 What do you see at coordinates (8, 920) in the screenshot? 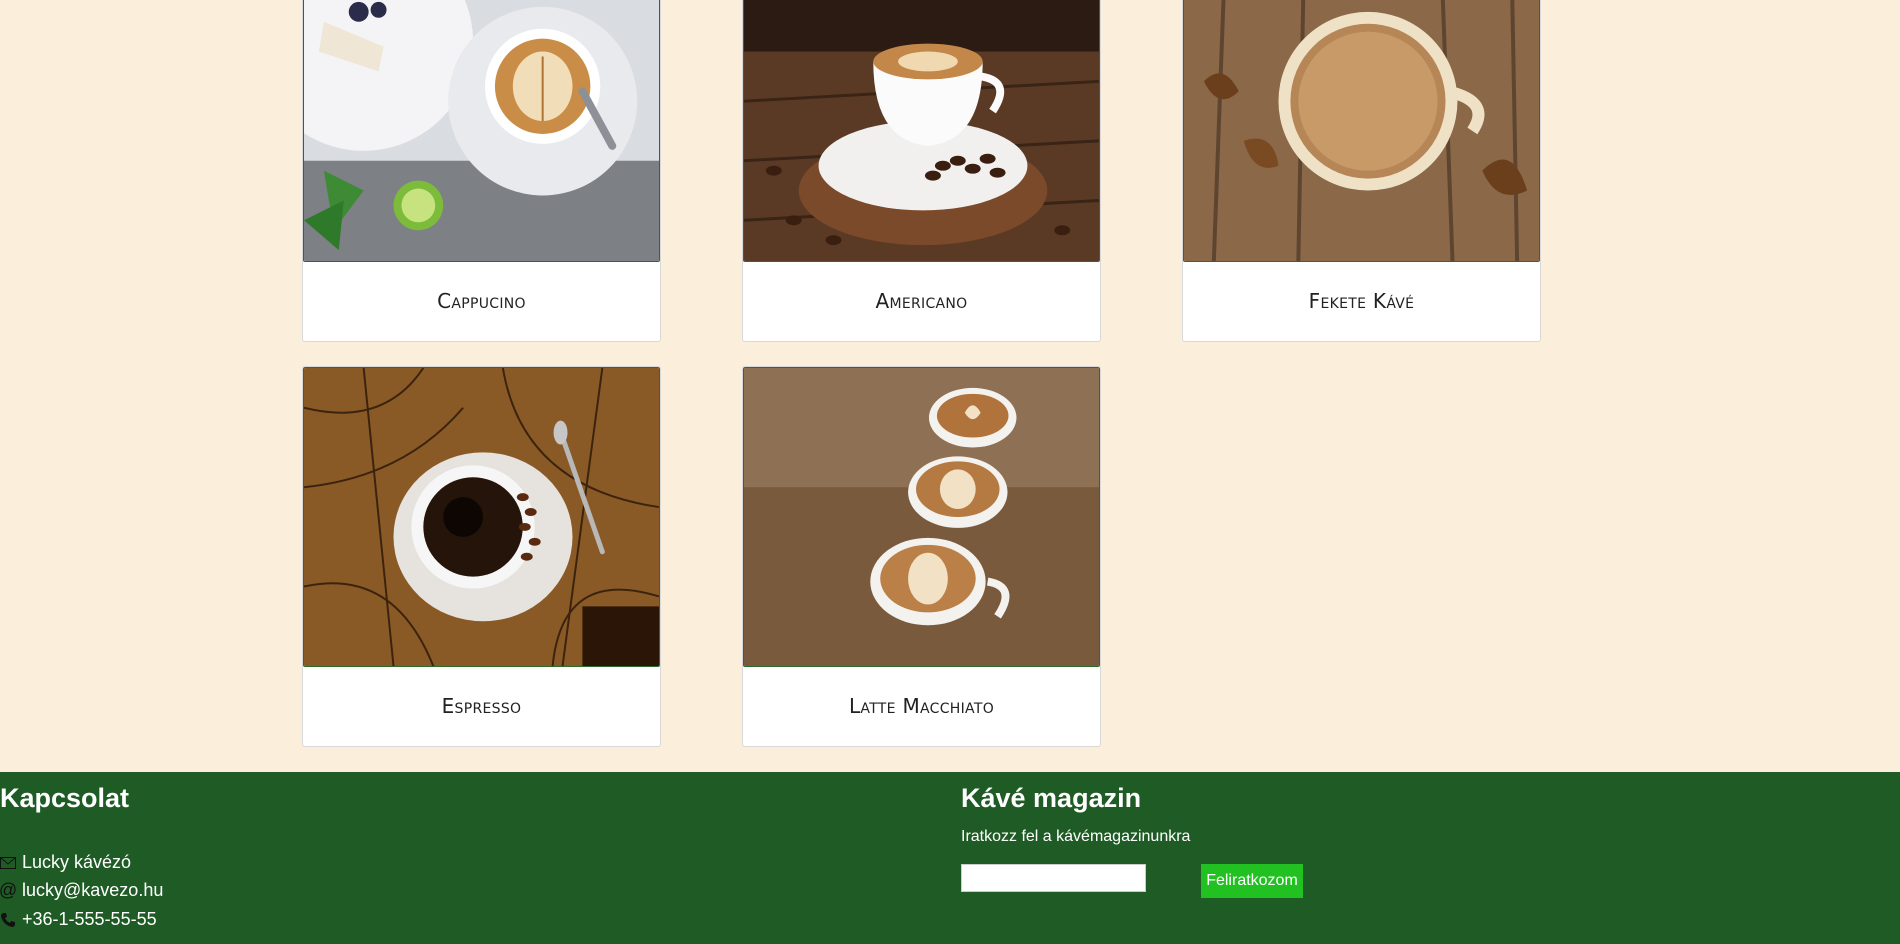
I see `phone-icon` at bounding box center [8, 920].